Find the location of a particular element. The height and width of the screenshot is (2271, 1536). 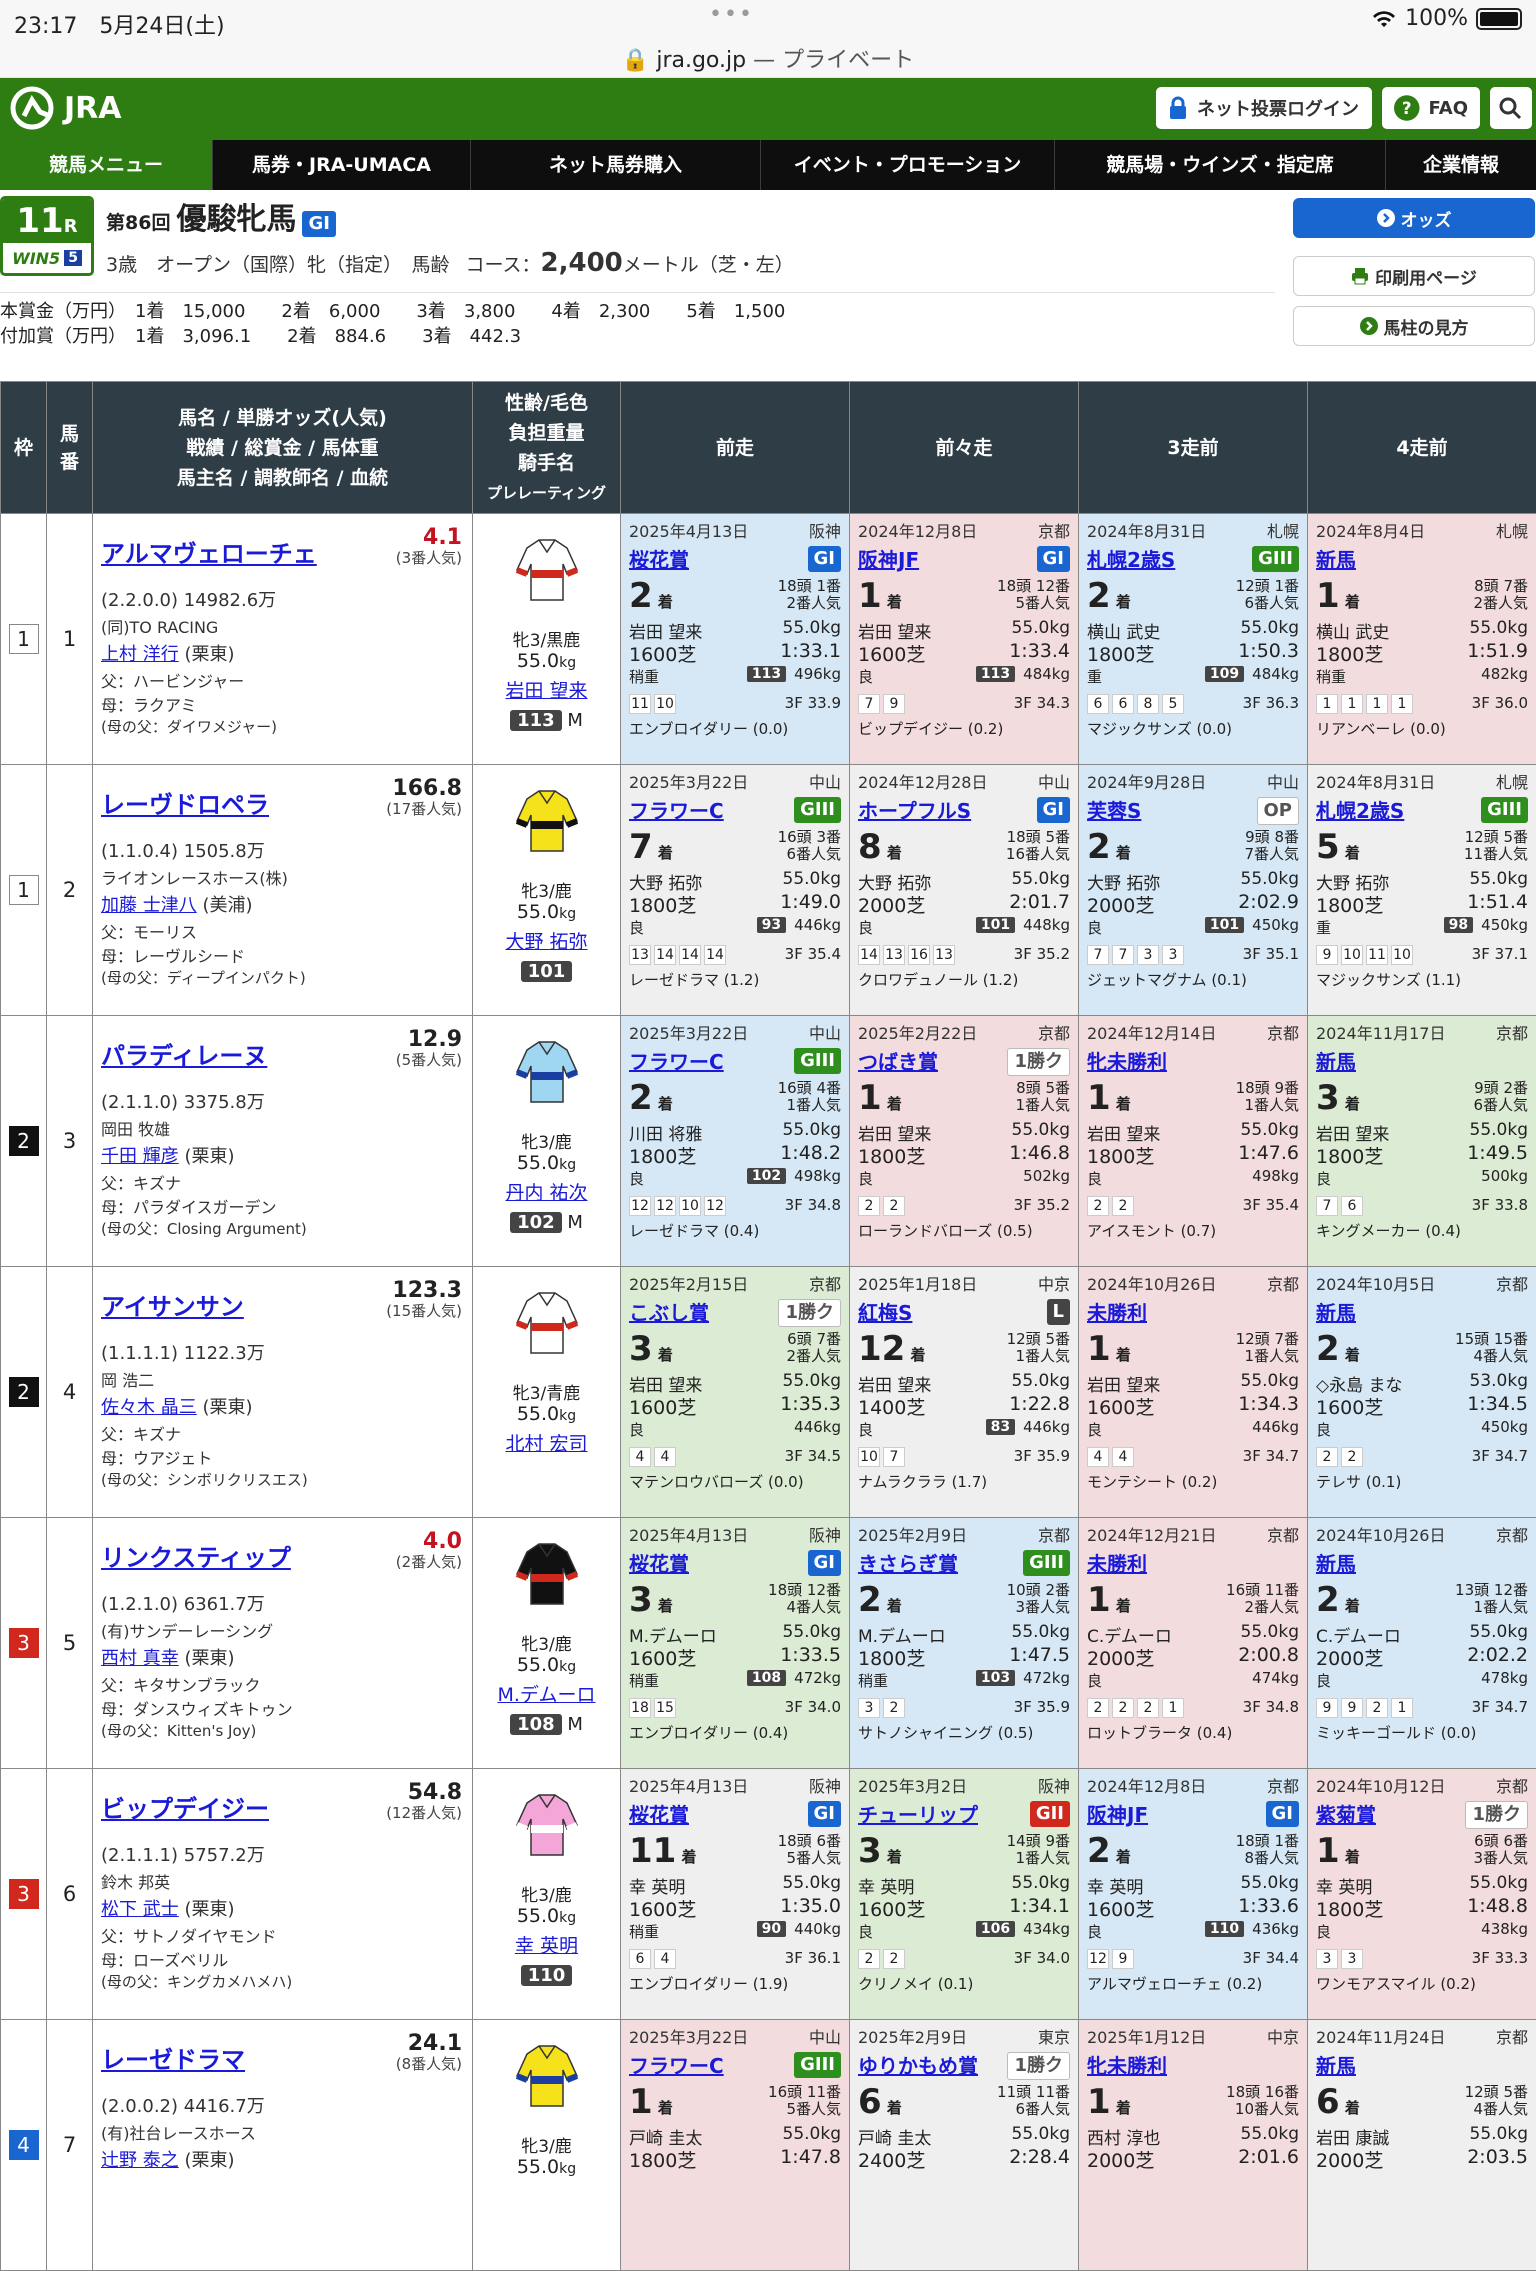

trainer-link: 辻野 泰之 is located at coordinates (140, 2160).